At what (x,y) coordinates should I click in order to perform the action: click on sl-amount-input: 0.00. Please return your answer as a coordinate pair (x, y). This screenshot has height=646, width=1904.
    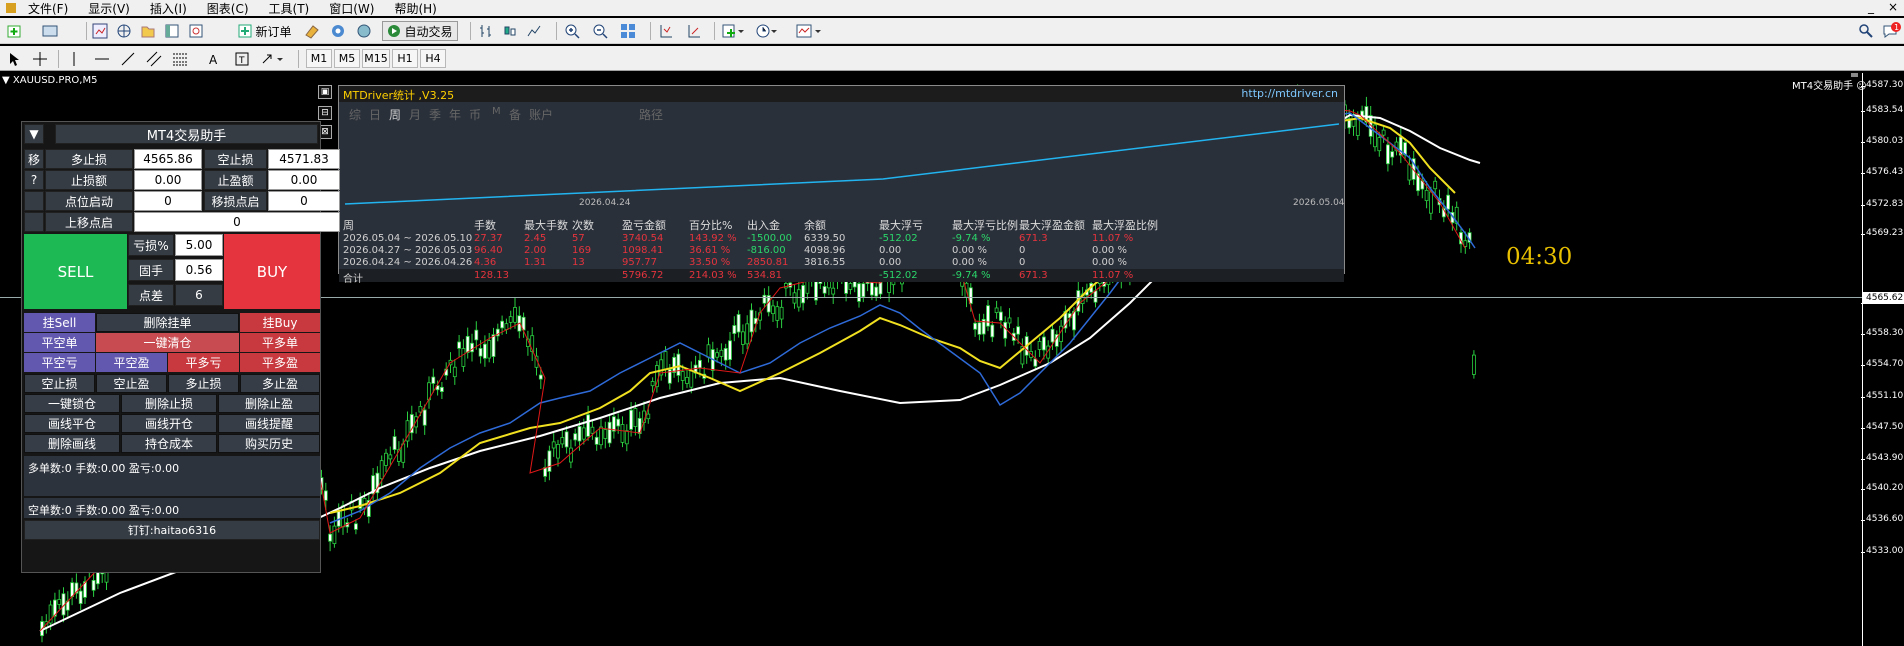
    Looking at the image, I should click on (168, 180).